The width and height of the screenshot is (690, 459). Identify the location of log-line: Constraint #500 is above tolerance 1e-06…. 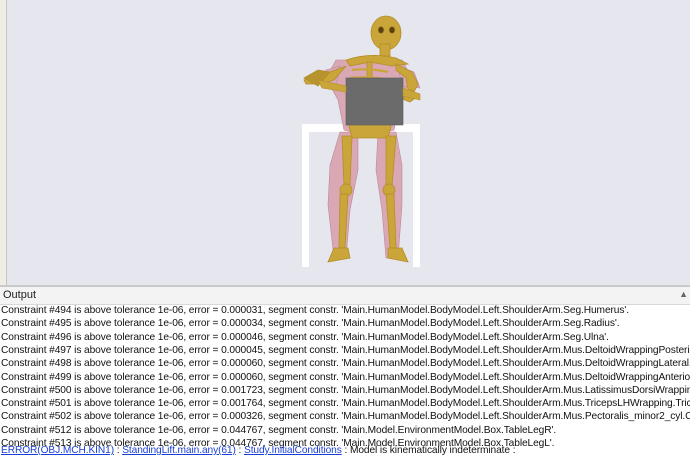
(345, 390).